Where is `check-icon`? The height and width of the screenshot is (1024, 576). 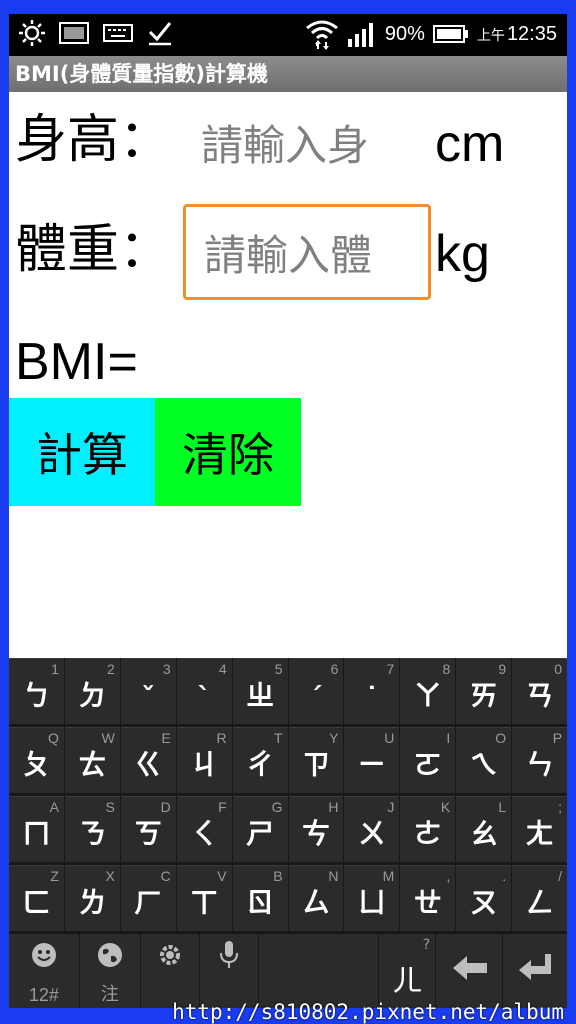 check-icon is located at coordinates (160, 34).